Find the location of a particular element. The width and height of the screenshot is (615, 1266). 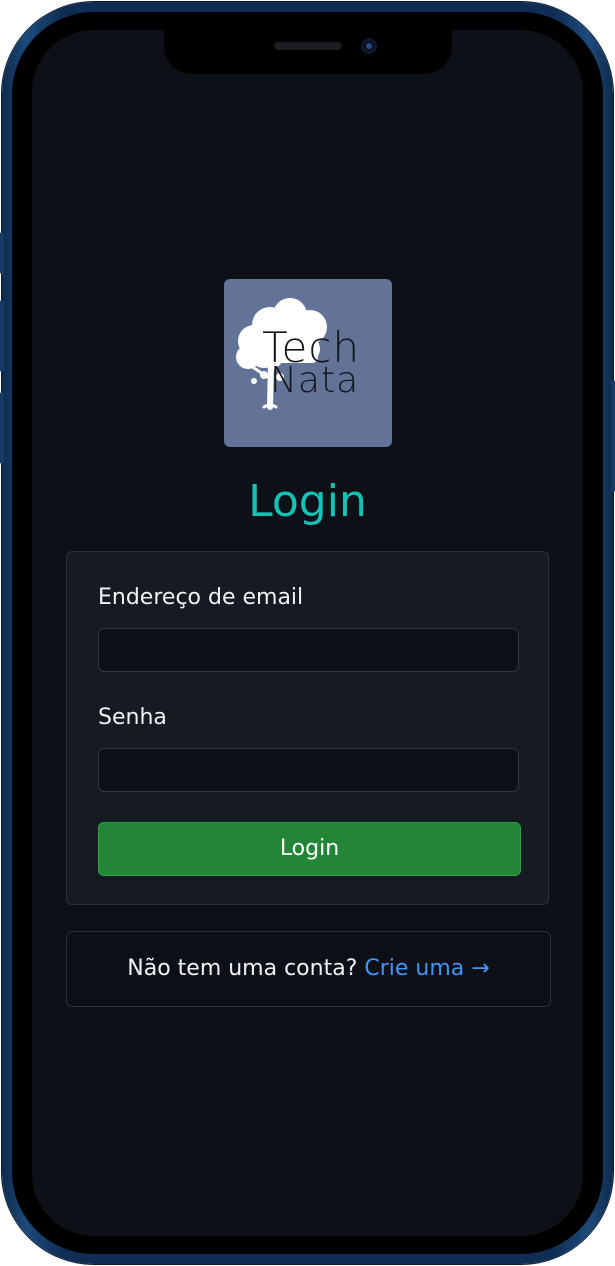

create-account-link: Crie uma → is located at coordinates (426, 968).